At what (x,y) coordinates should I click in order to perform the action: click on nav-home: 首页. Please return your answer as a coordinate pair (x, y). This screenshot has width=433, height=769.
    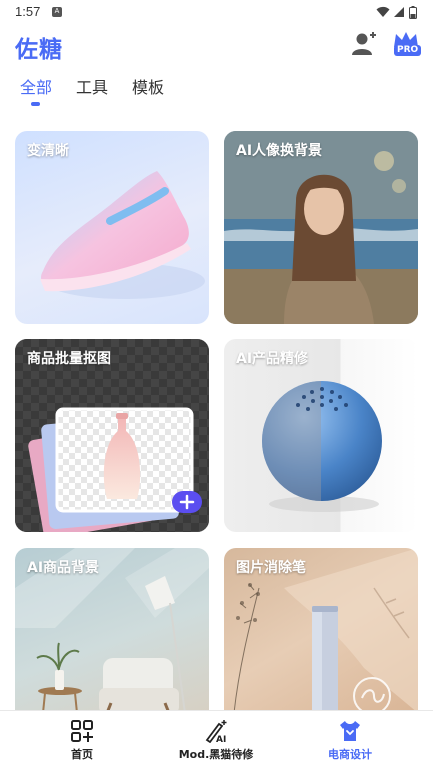
    Looking at the image, I should click on (82, 740).